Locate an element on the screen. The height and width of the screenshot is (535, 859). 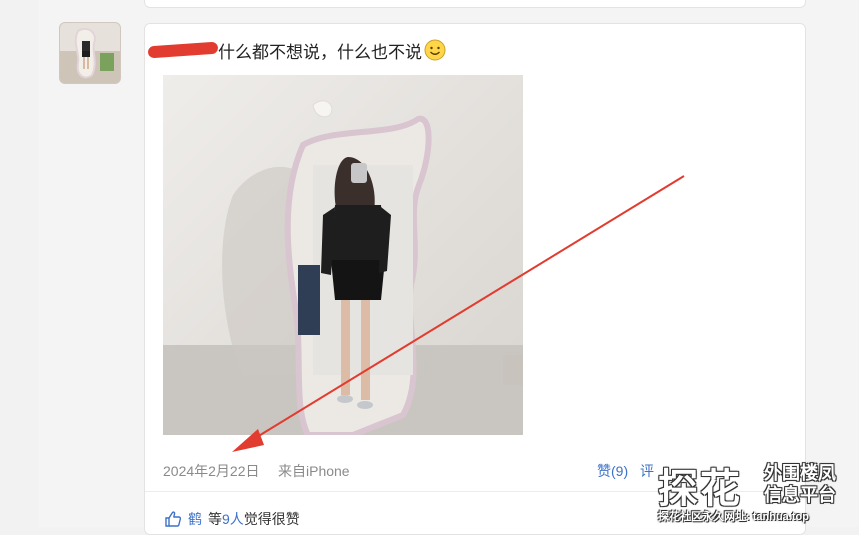
smile-emoji-icon is located at coordinates (435, 50).